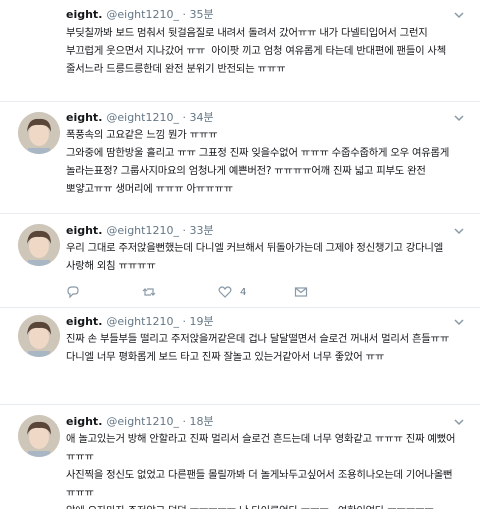 This screenshot has height=509, width=480. I want to click on mail-icon, so click(301, 292).